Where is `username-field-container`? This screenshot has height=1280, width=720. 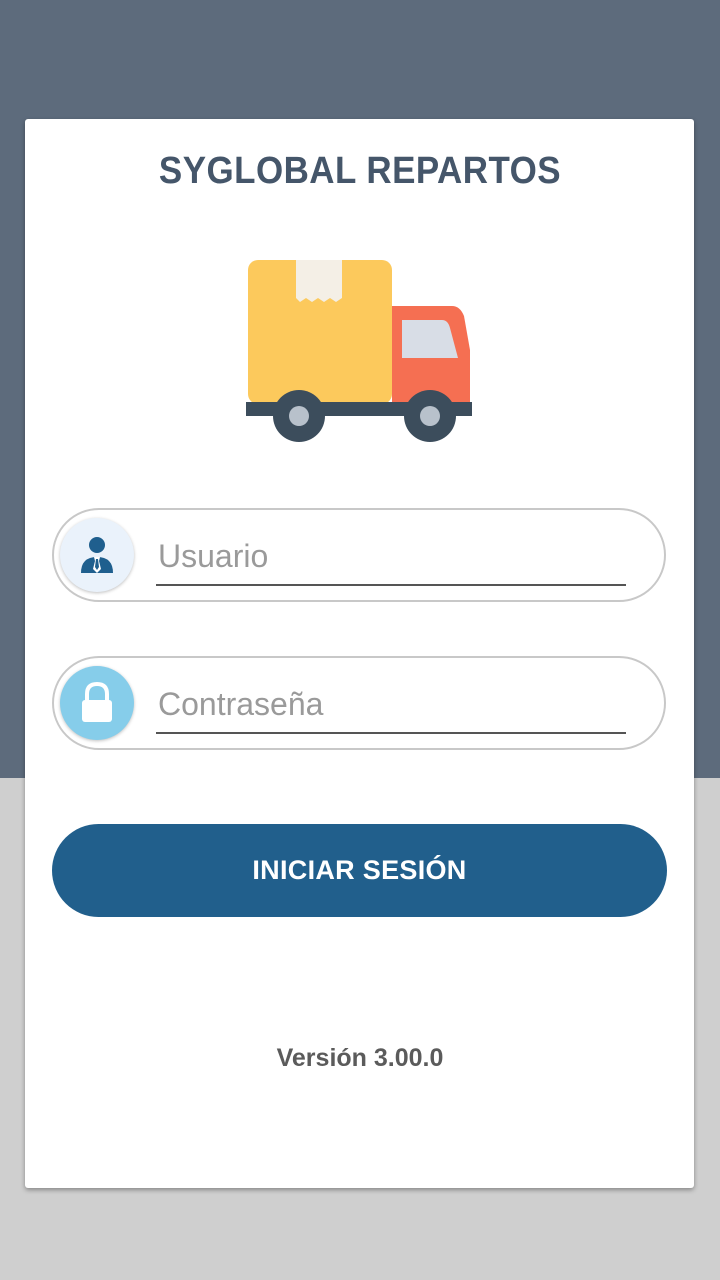
username-field-container is located at coordinates (359, 555).